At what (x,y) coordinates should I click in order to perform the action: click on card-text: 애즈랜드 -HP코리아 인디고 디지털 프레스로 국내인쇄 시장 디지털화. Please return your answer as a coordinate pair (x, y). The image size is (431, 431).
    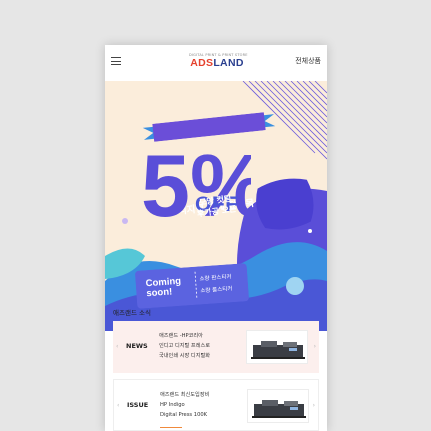
    Looking at the image, I should click on (185, 346).